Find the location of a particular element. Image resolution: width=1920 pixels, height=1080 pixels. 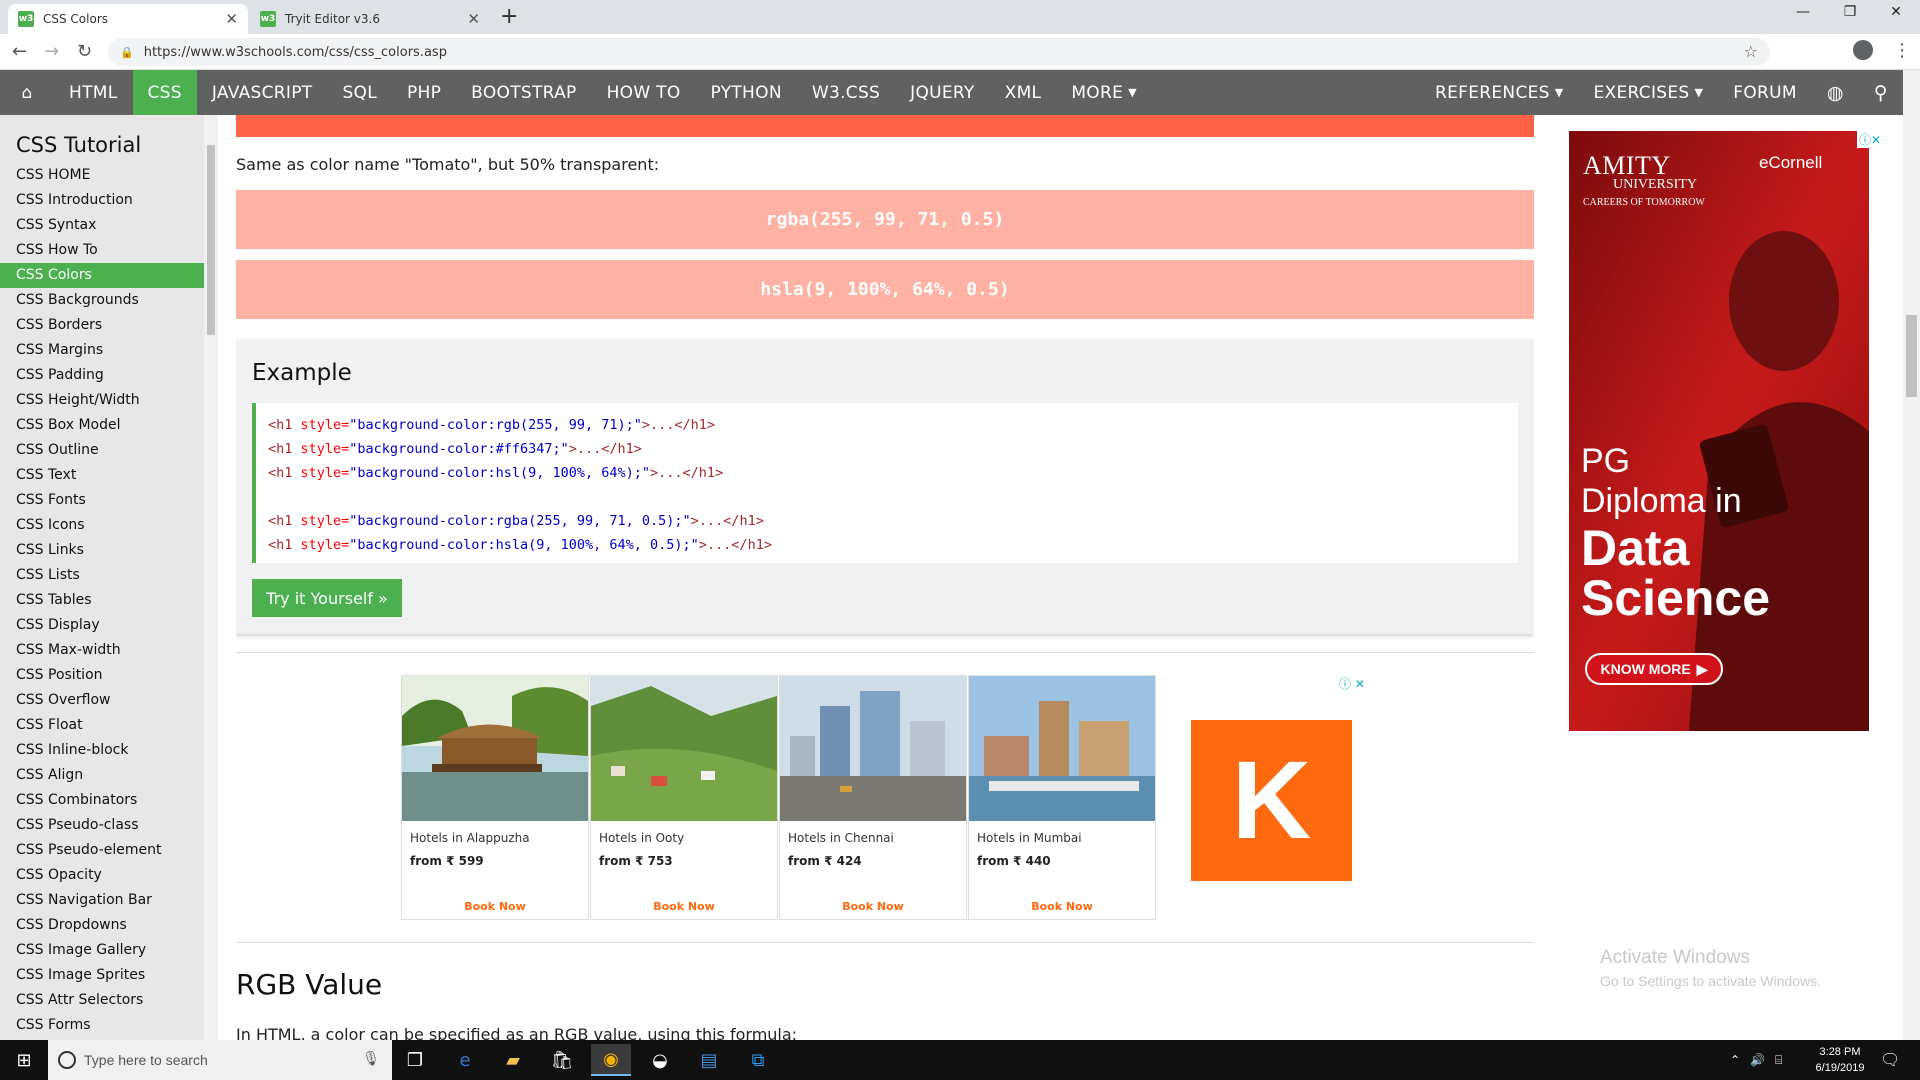

sidebar-item-css-dropdowns: CSS Dropdowns is located at coordinates (102, 925).